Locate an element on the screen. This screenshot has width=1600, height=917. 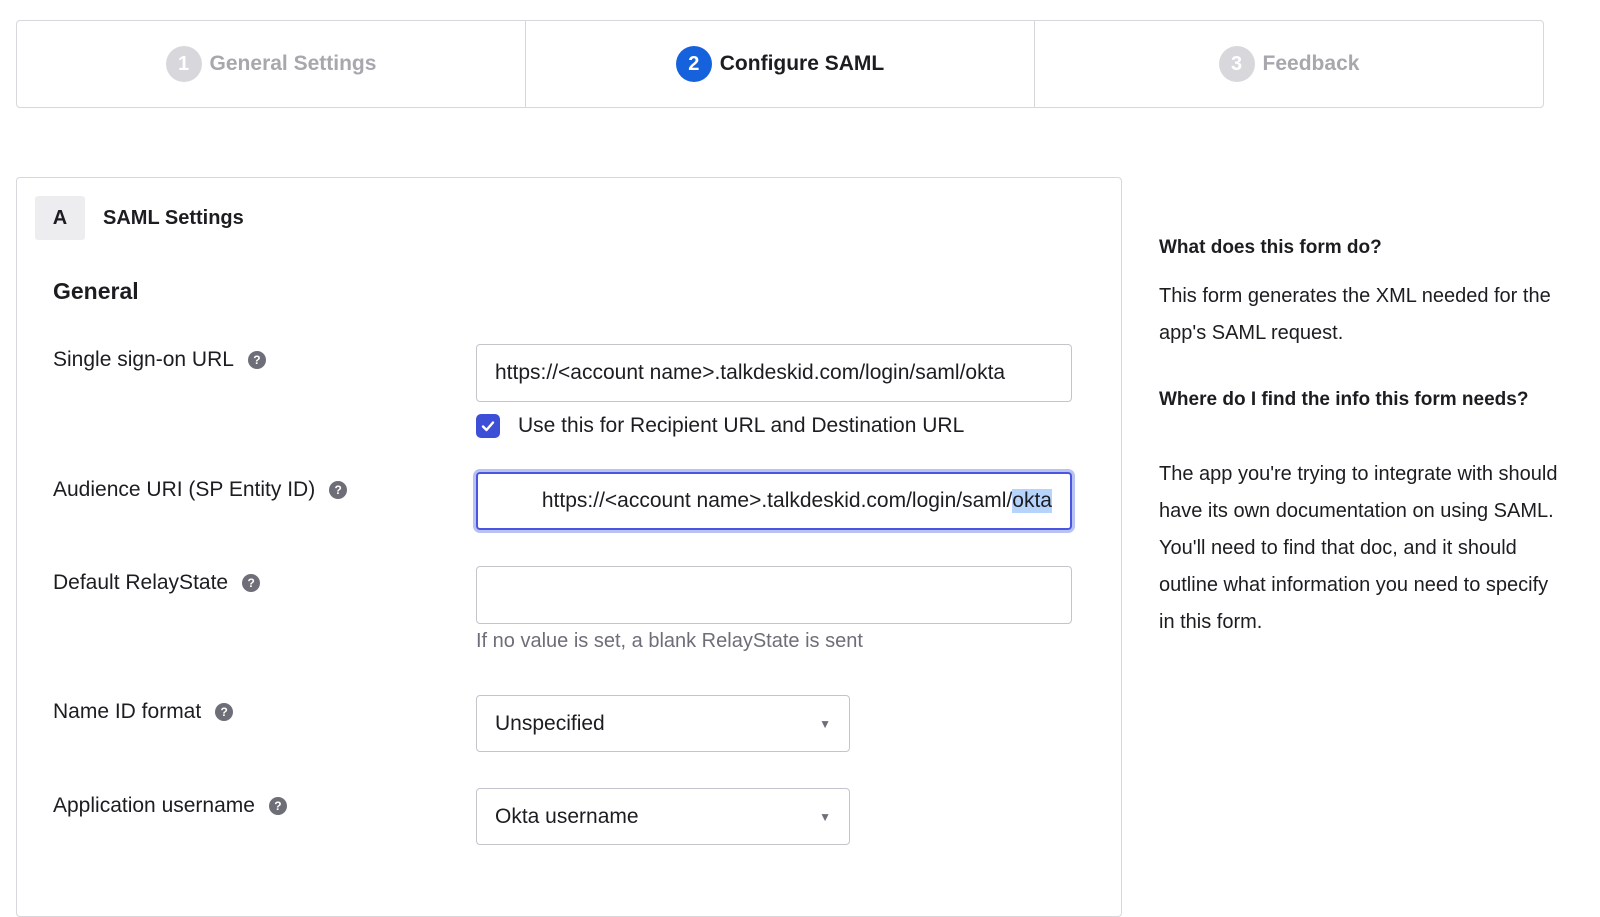
step-feedback: 3 Feedback is located at coordinates (1289, 64).